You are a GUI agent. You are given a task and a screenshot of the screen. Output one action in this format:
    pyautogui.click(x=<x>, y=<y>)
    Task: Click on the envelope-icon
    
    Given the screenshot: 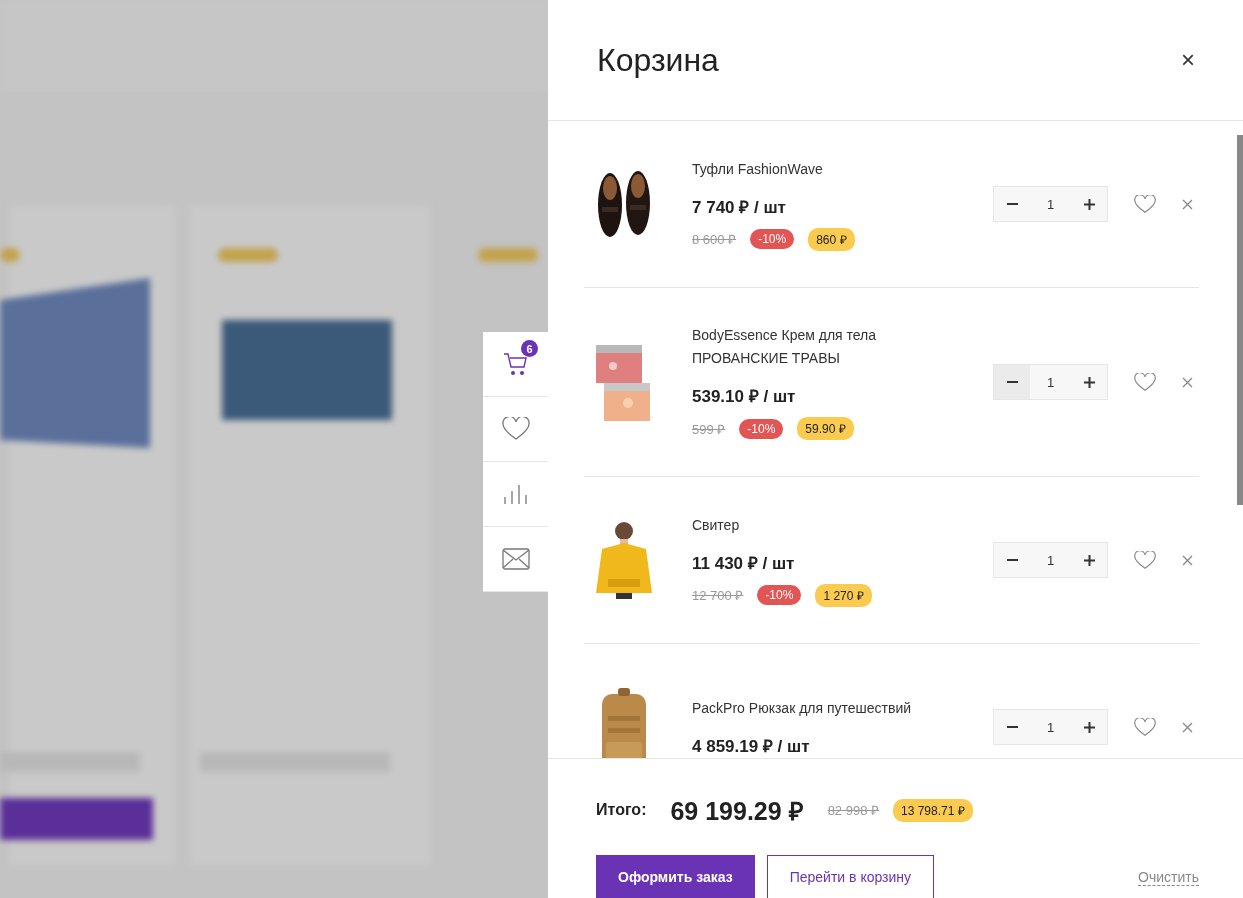 What is the action you would take?
    pyautogui.click(x=515, y=559)
    